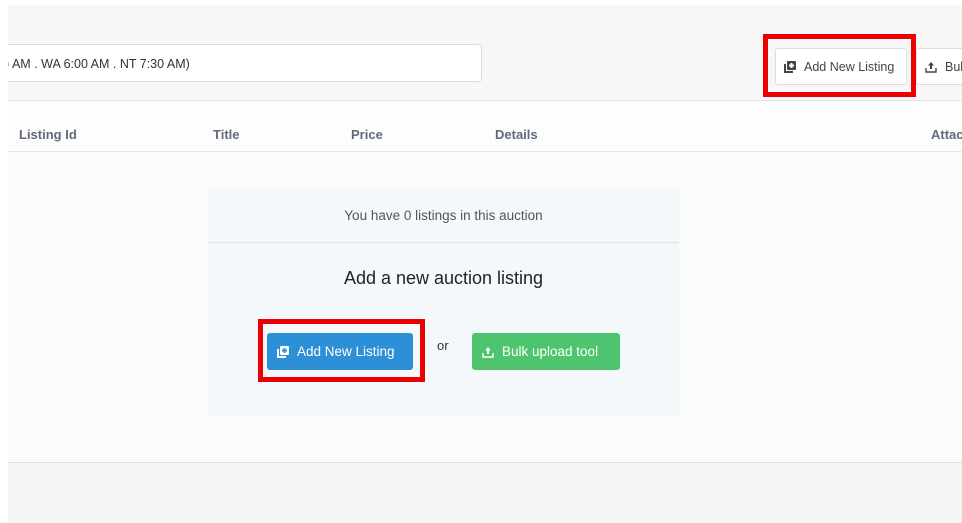  What do you see at coordinates (953, 66) in the screenshot?
I see `toolbar-bulk-upload-label: Bul` at bounding box center [953, 66].